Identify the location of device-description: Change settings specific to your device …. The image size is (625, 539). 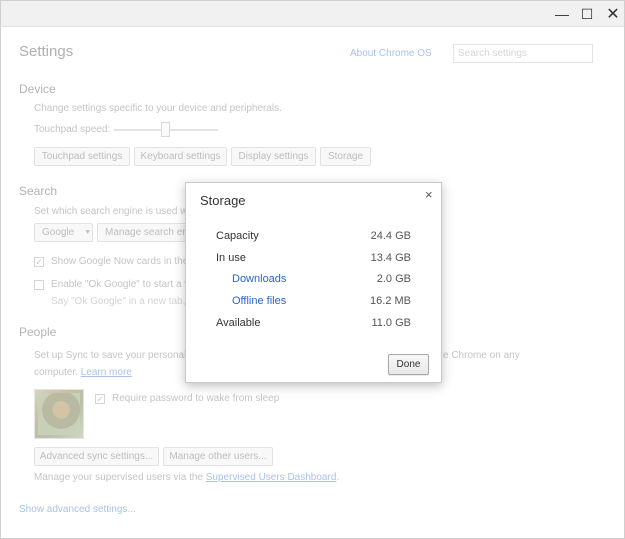
(158, 108).